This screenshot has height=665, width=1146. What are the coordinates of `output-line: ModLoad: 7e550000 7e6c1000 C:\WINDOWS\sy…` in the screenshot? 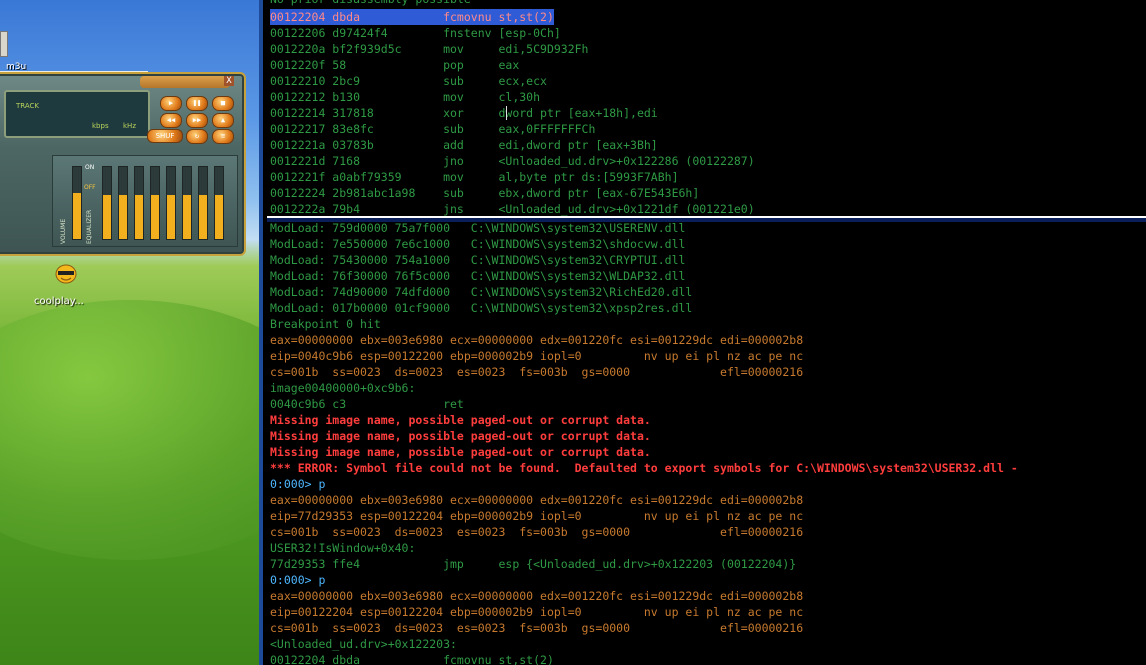 It's located at (478, 244).